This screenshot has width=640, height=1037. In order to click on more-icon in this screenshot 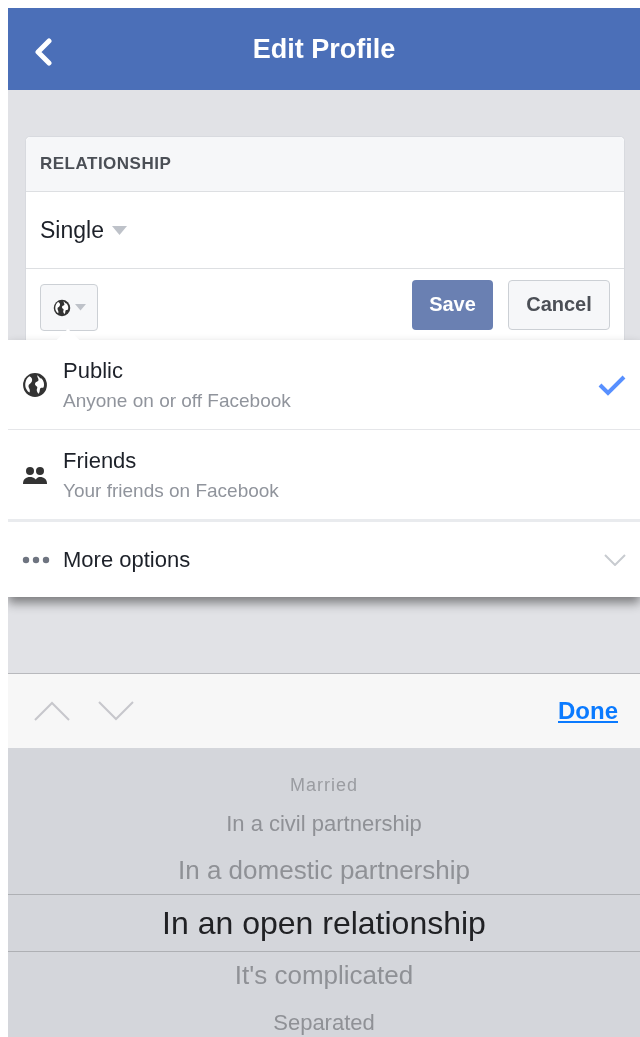, I will do `click(36, 559)`.